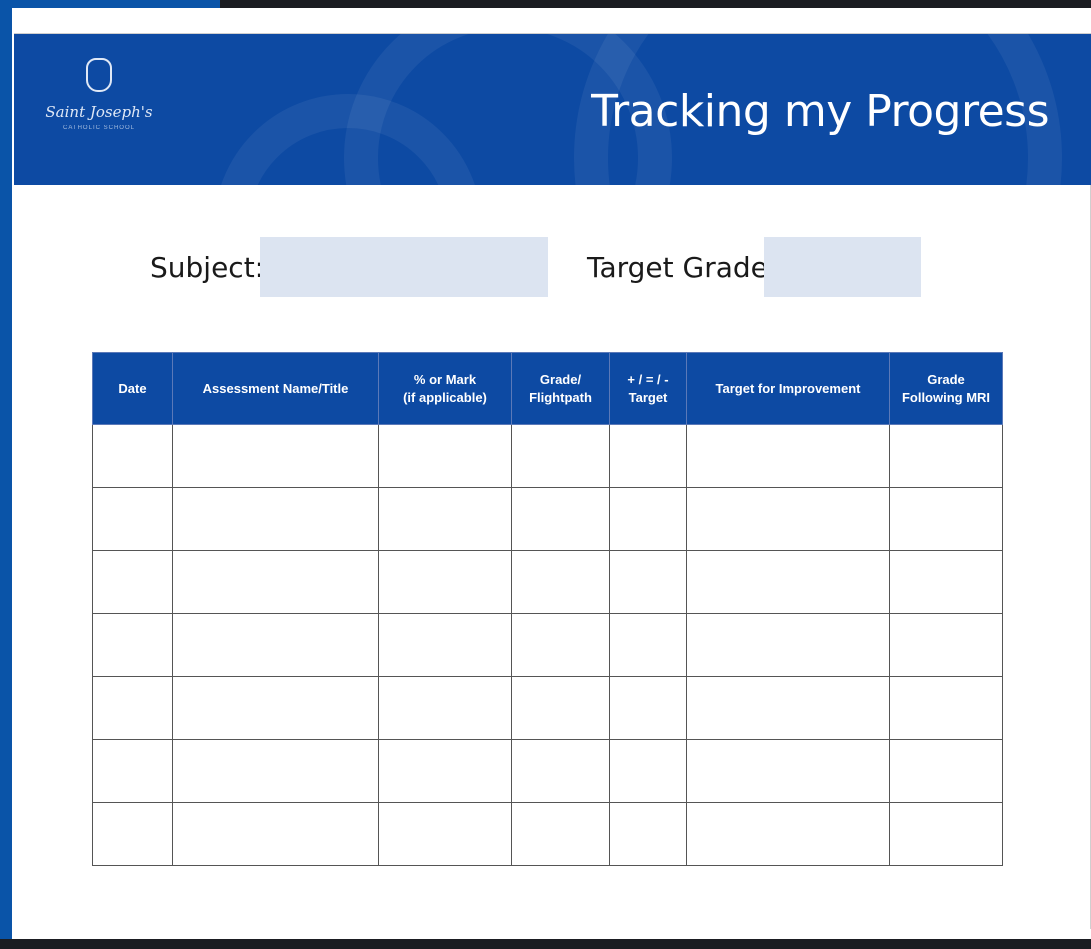  Describe the element at coordinates (842, 267) in the screenshot. I see `target-grade-input` at that location.